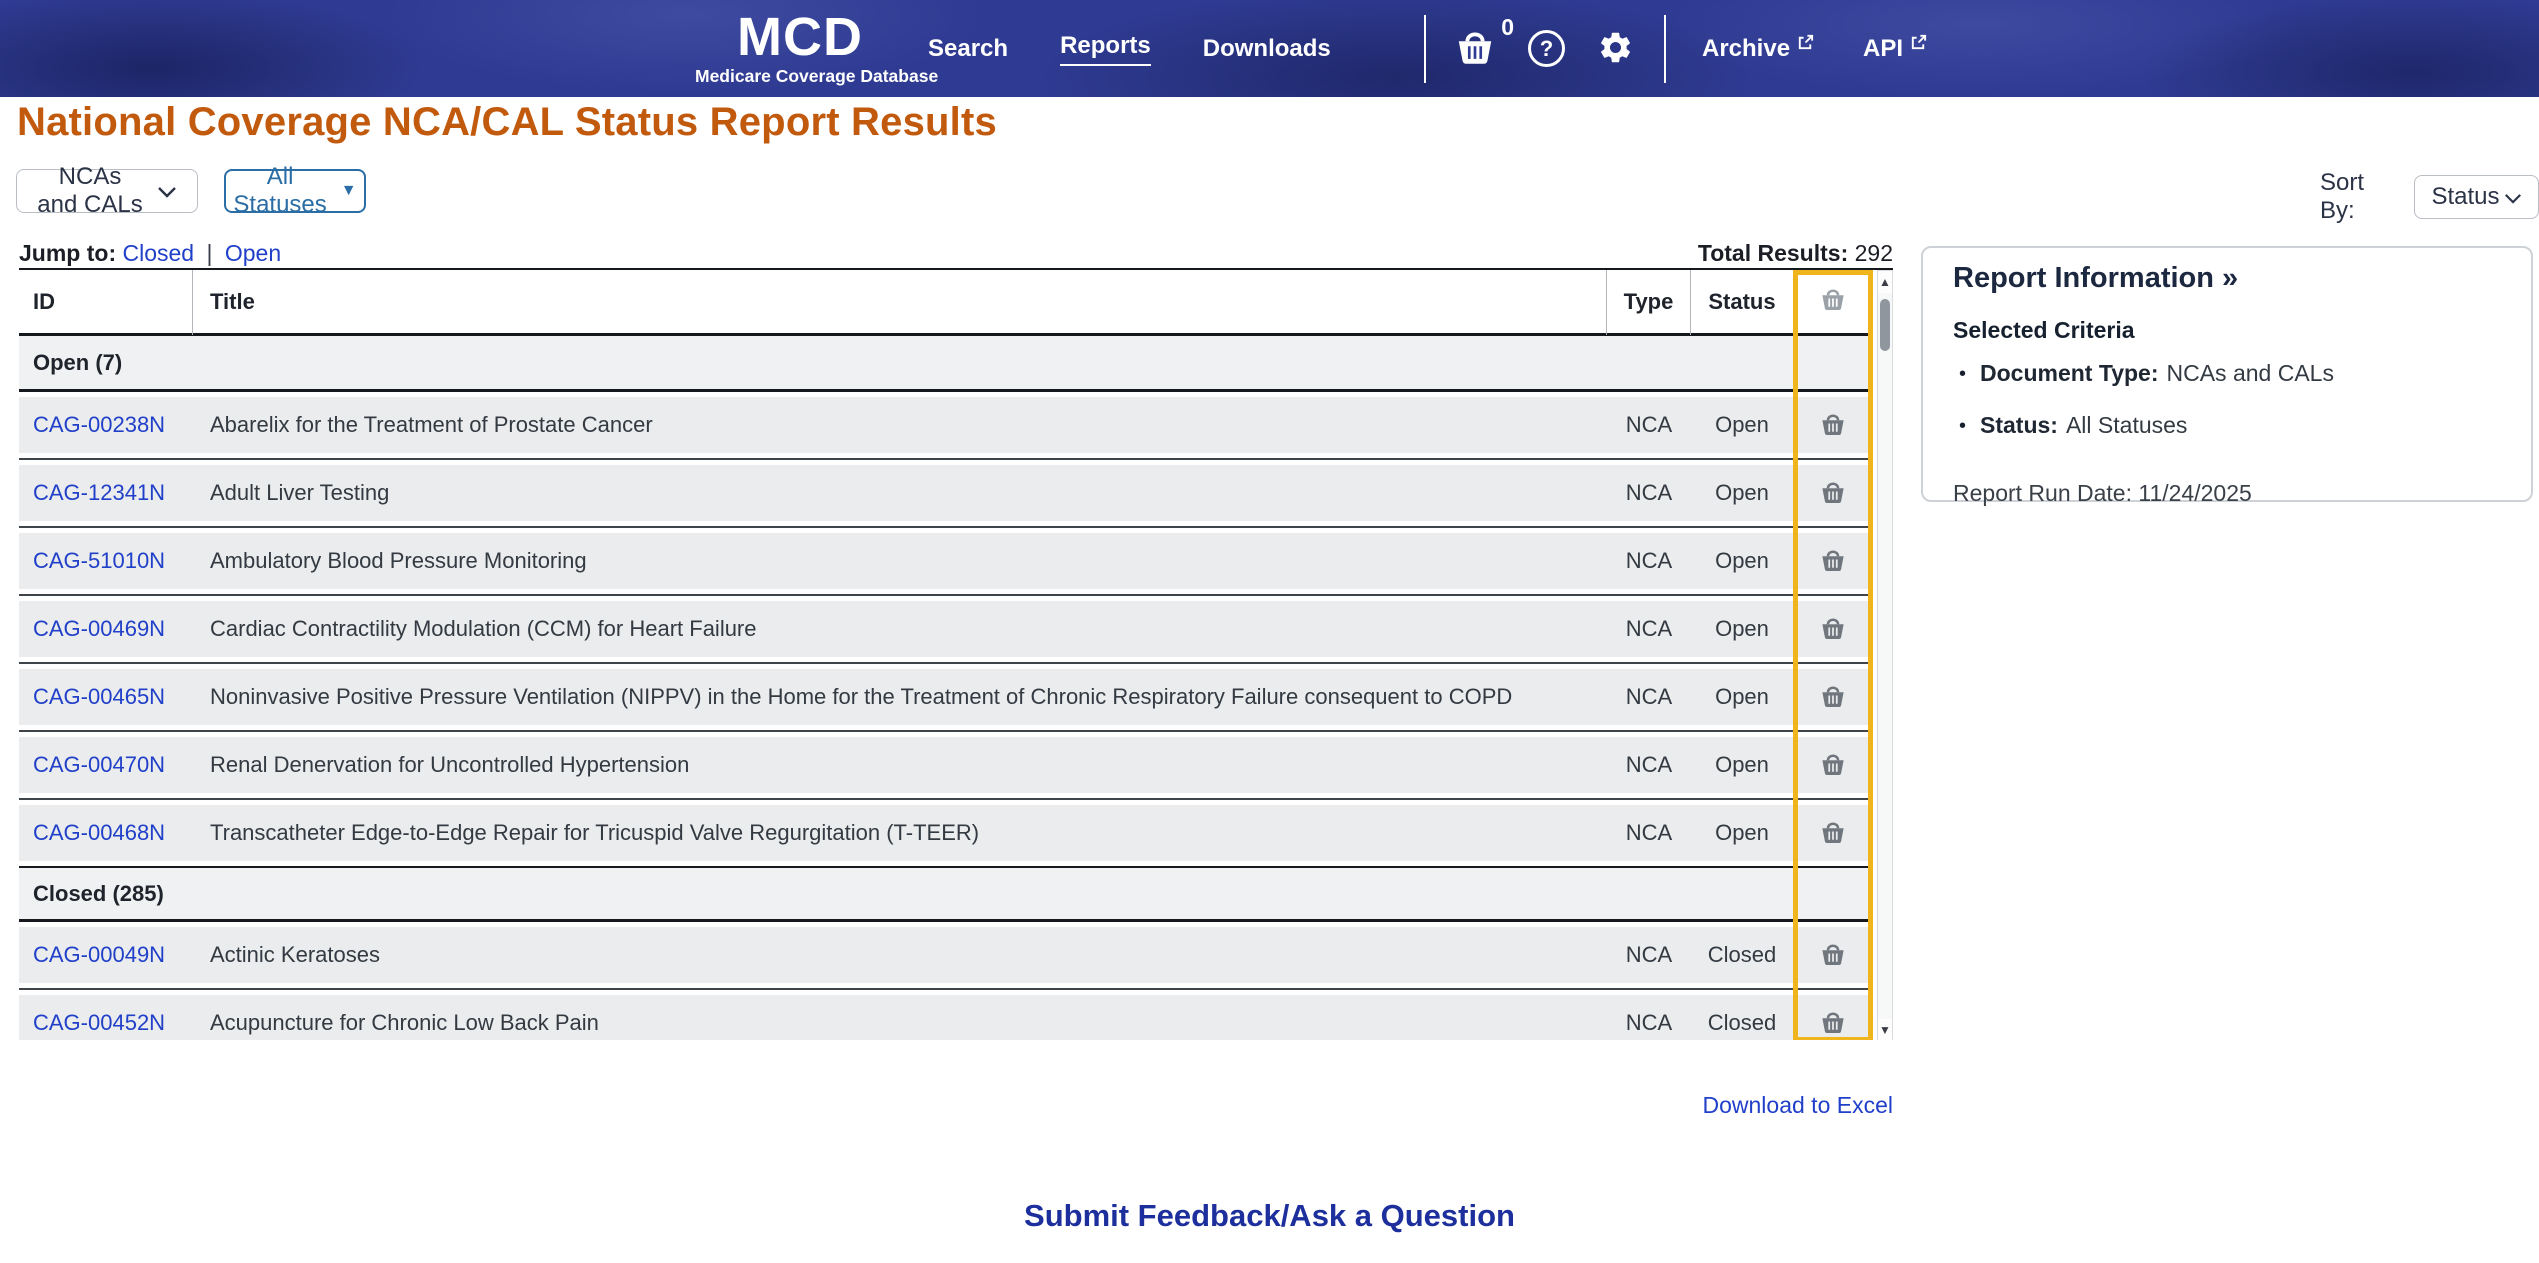  I want to click on document-type-value: NCAs and CALs, so click(90, 190).